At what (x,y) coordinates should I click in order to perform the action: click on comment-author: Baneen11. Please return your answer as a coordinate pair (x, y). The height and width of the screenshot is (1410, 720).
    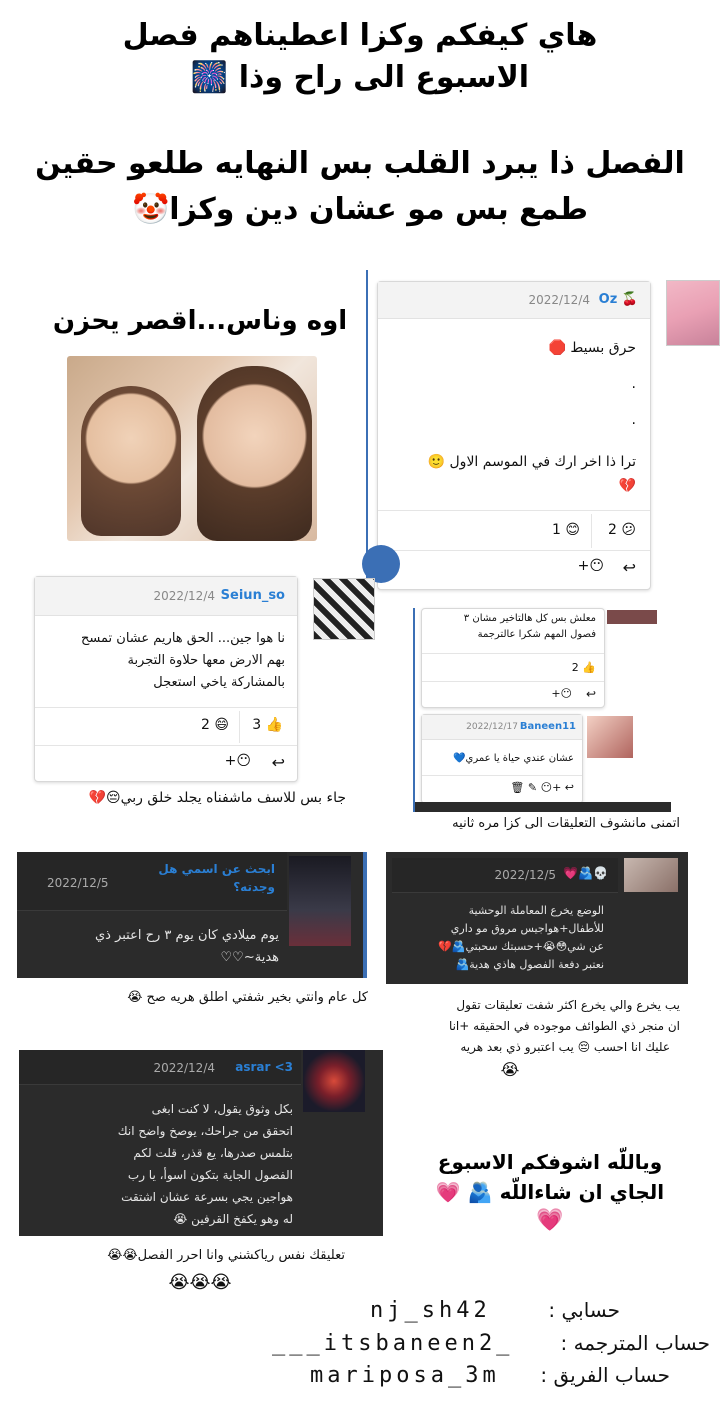
    Looking at the image, I should click on (548, 726).